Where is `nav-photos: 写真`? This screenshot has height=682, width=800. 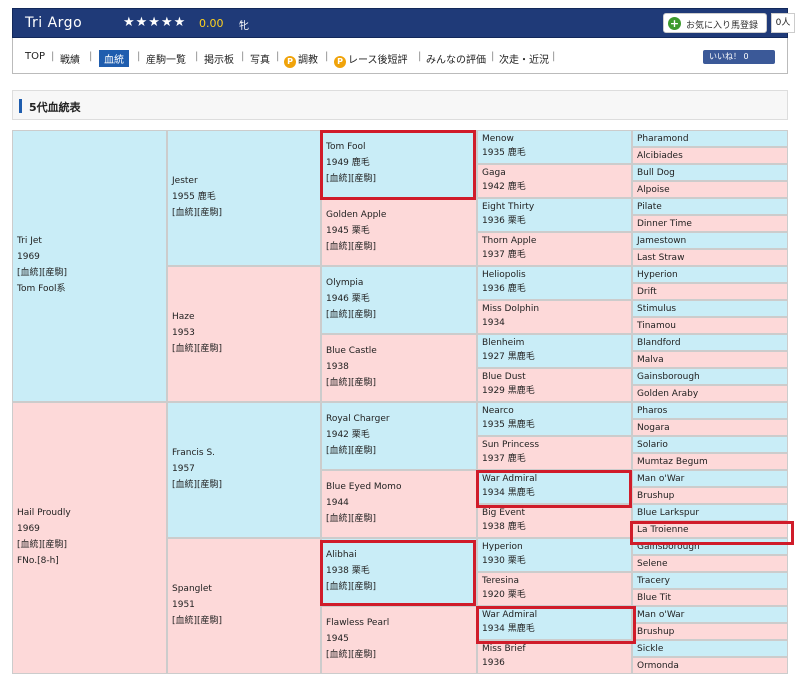
nav-photos: 写真 is located at coordinates (260, 58).